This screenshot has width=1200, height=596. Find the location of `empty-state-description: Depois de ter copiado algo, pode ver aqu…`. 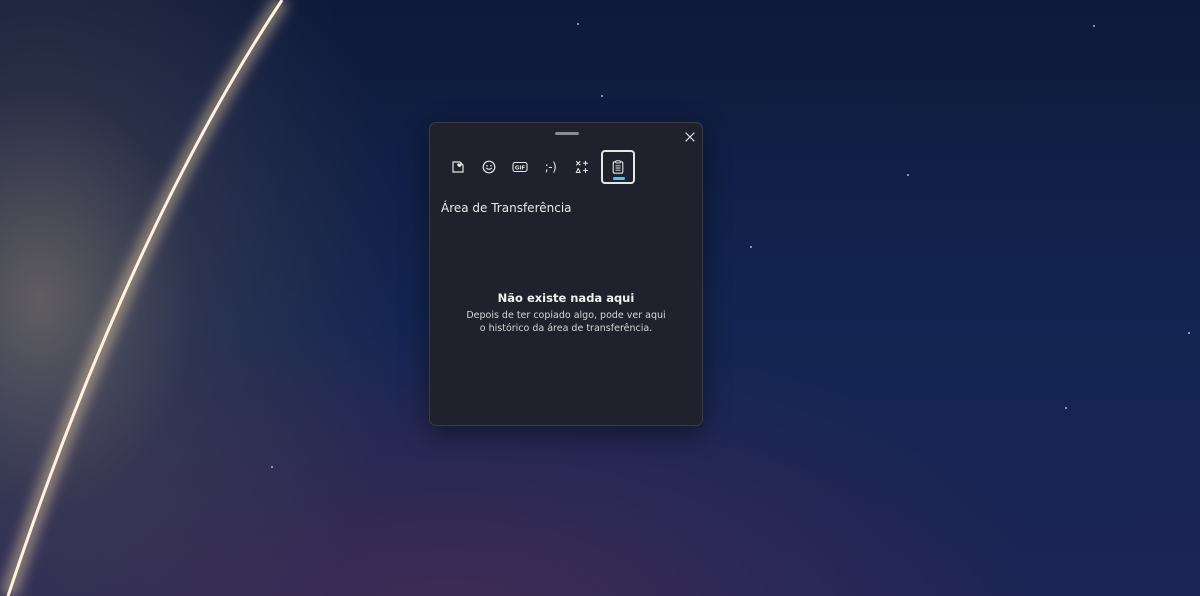

empty-state-description: Depois de ter copiado algo, pode ver aqu… is located at coordinates (566, 322).